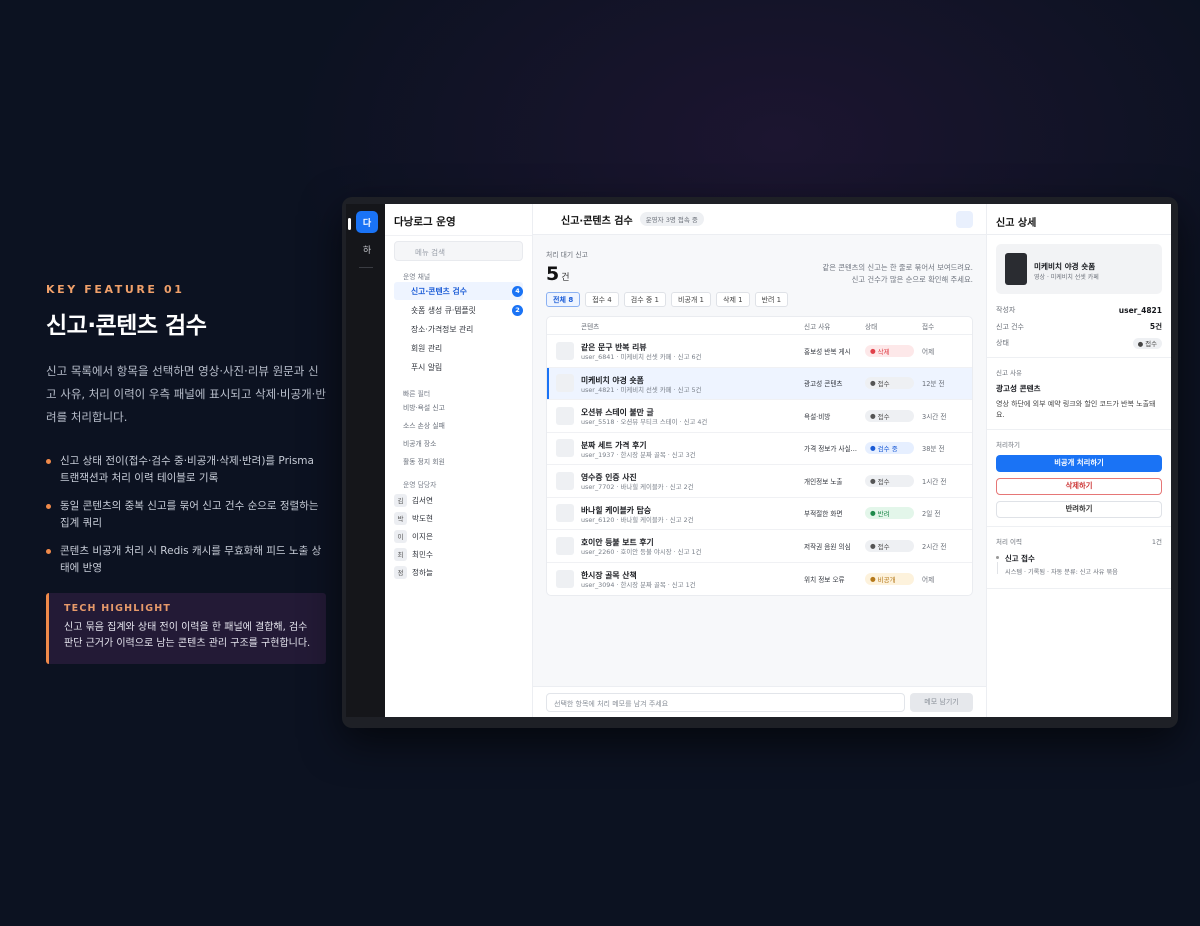  I want to click on sidebar-item-members: 회원 관리, so click(458, 348).